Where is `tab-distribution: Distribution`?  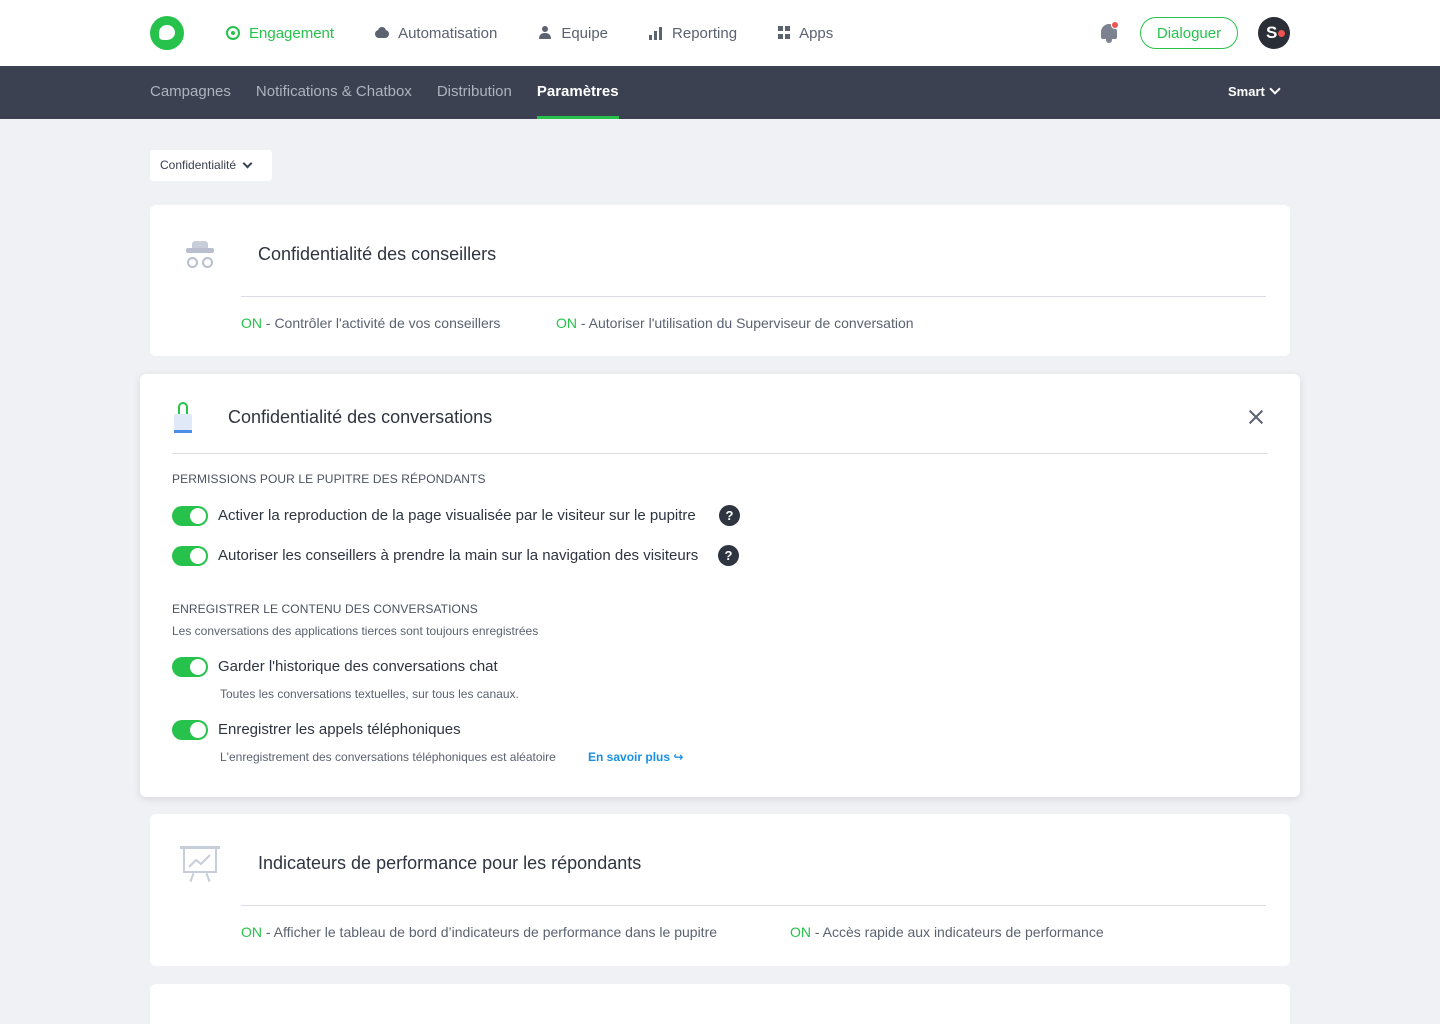
tab-distribution: Distribution is located at coordinates (474, 92).